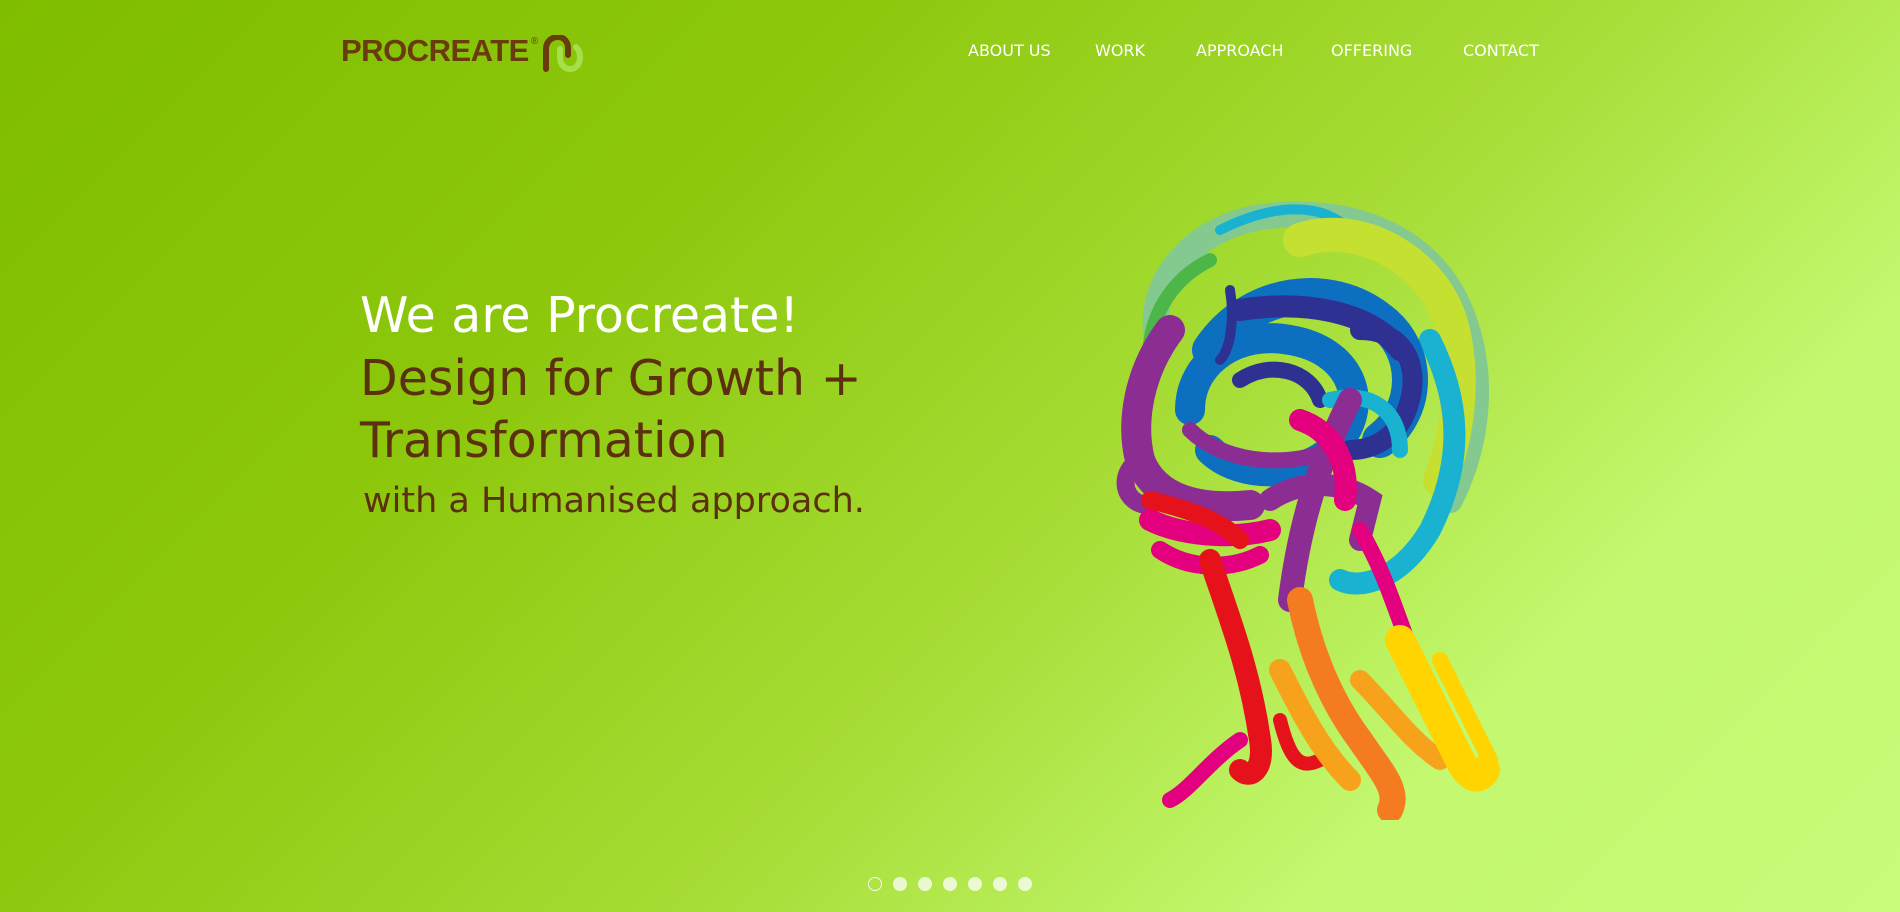  I want to click on brand-logo: PROCREATE ®, so click(462, 54).